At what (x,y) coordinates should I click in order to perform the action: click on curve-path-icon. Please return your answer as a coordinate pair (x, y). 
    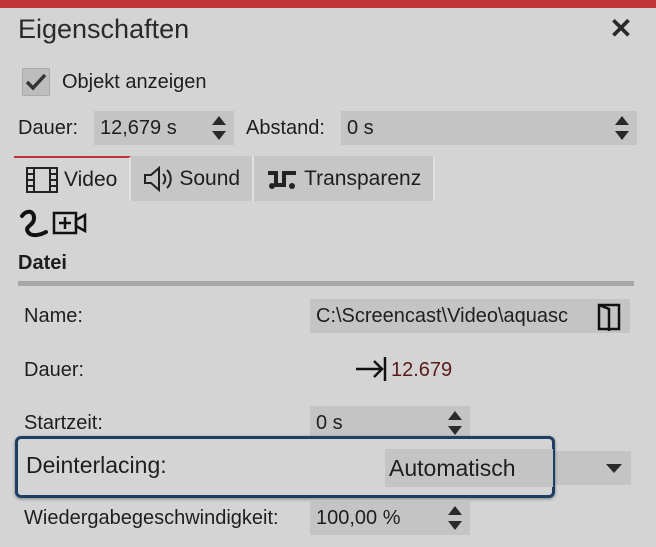
    Looking at the image, I should click on (35, 225).